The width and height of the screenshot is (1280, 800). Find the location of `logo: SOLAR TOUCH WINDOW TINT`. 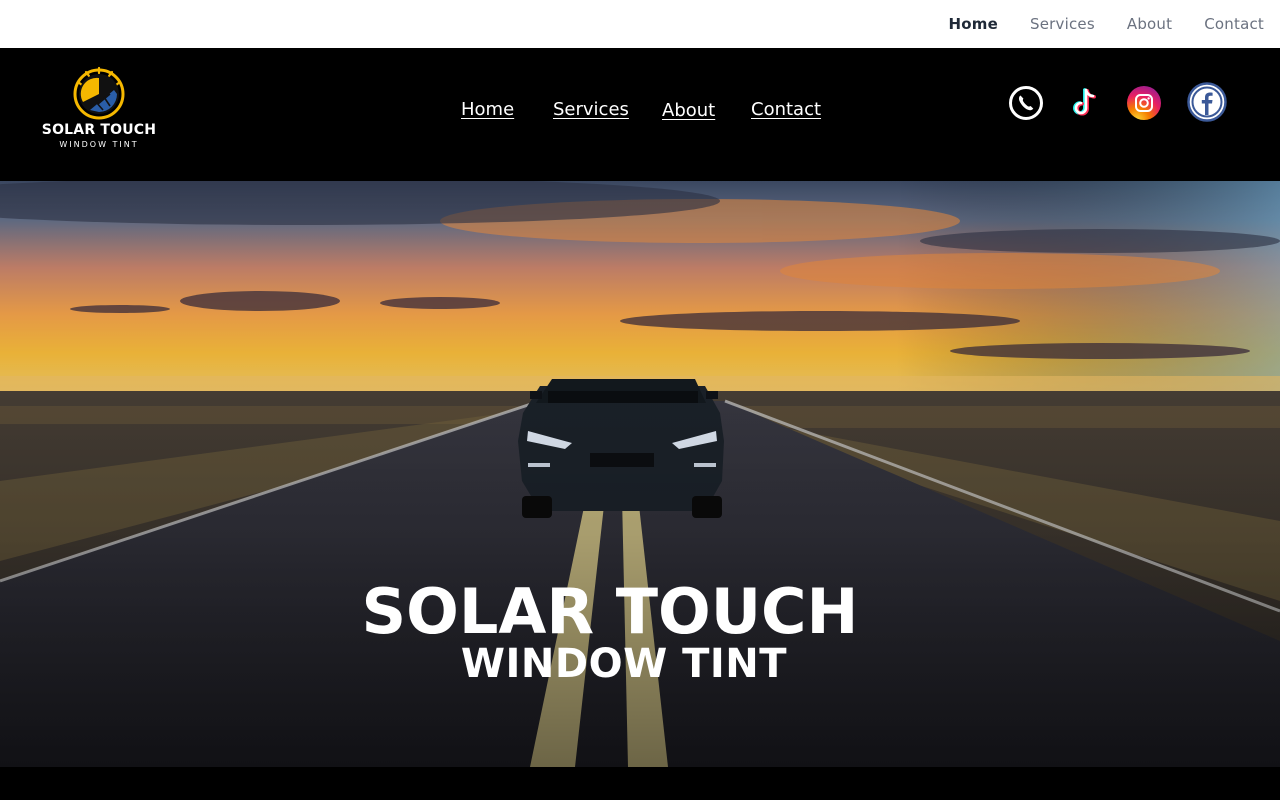

logo: SOLAR TOUCH WINDOW TINT is located at coordinates (99, 110).